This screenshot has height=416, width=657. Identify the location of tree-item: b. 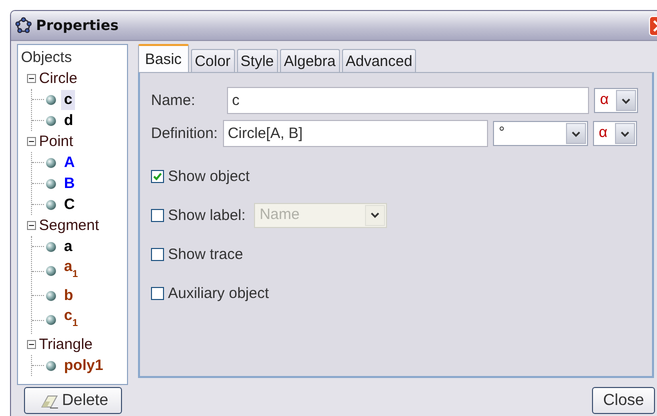
(68, 296).